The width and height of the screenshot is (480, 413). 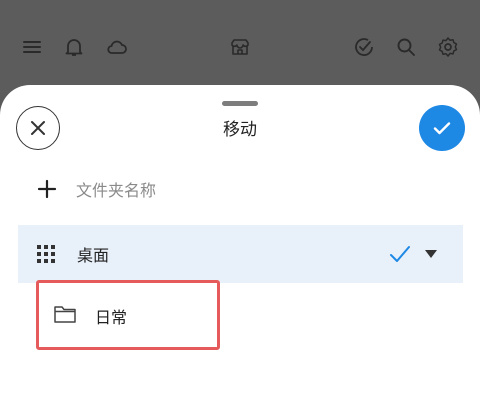 What do you see at coordinates (47, 189) in the screenshot?
I see `plus-icon` at bounding box center [47, 189].